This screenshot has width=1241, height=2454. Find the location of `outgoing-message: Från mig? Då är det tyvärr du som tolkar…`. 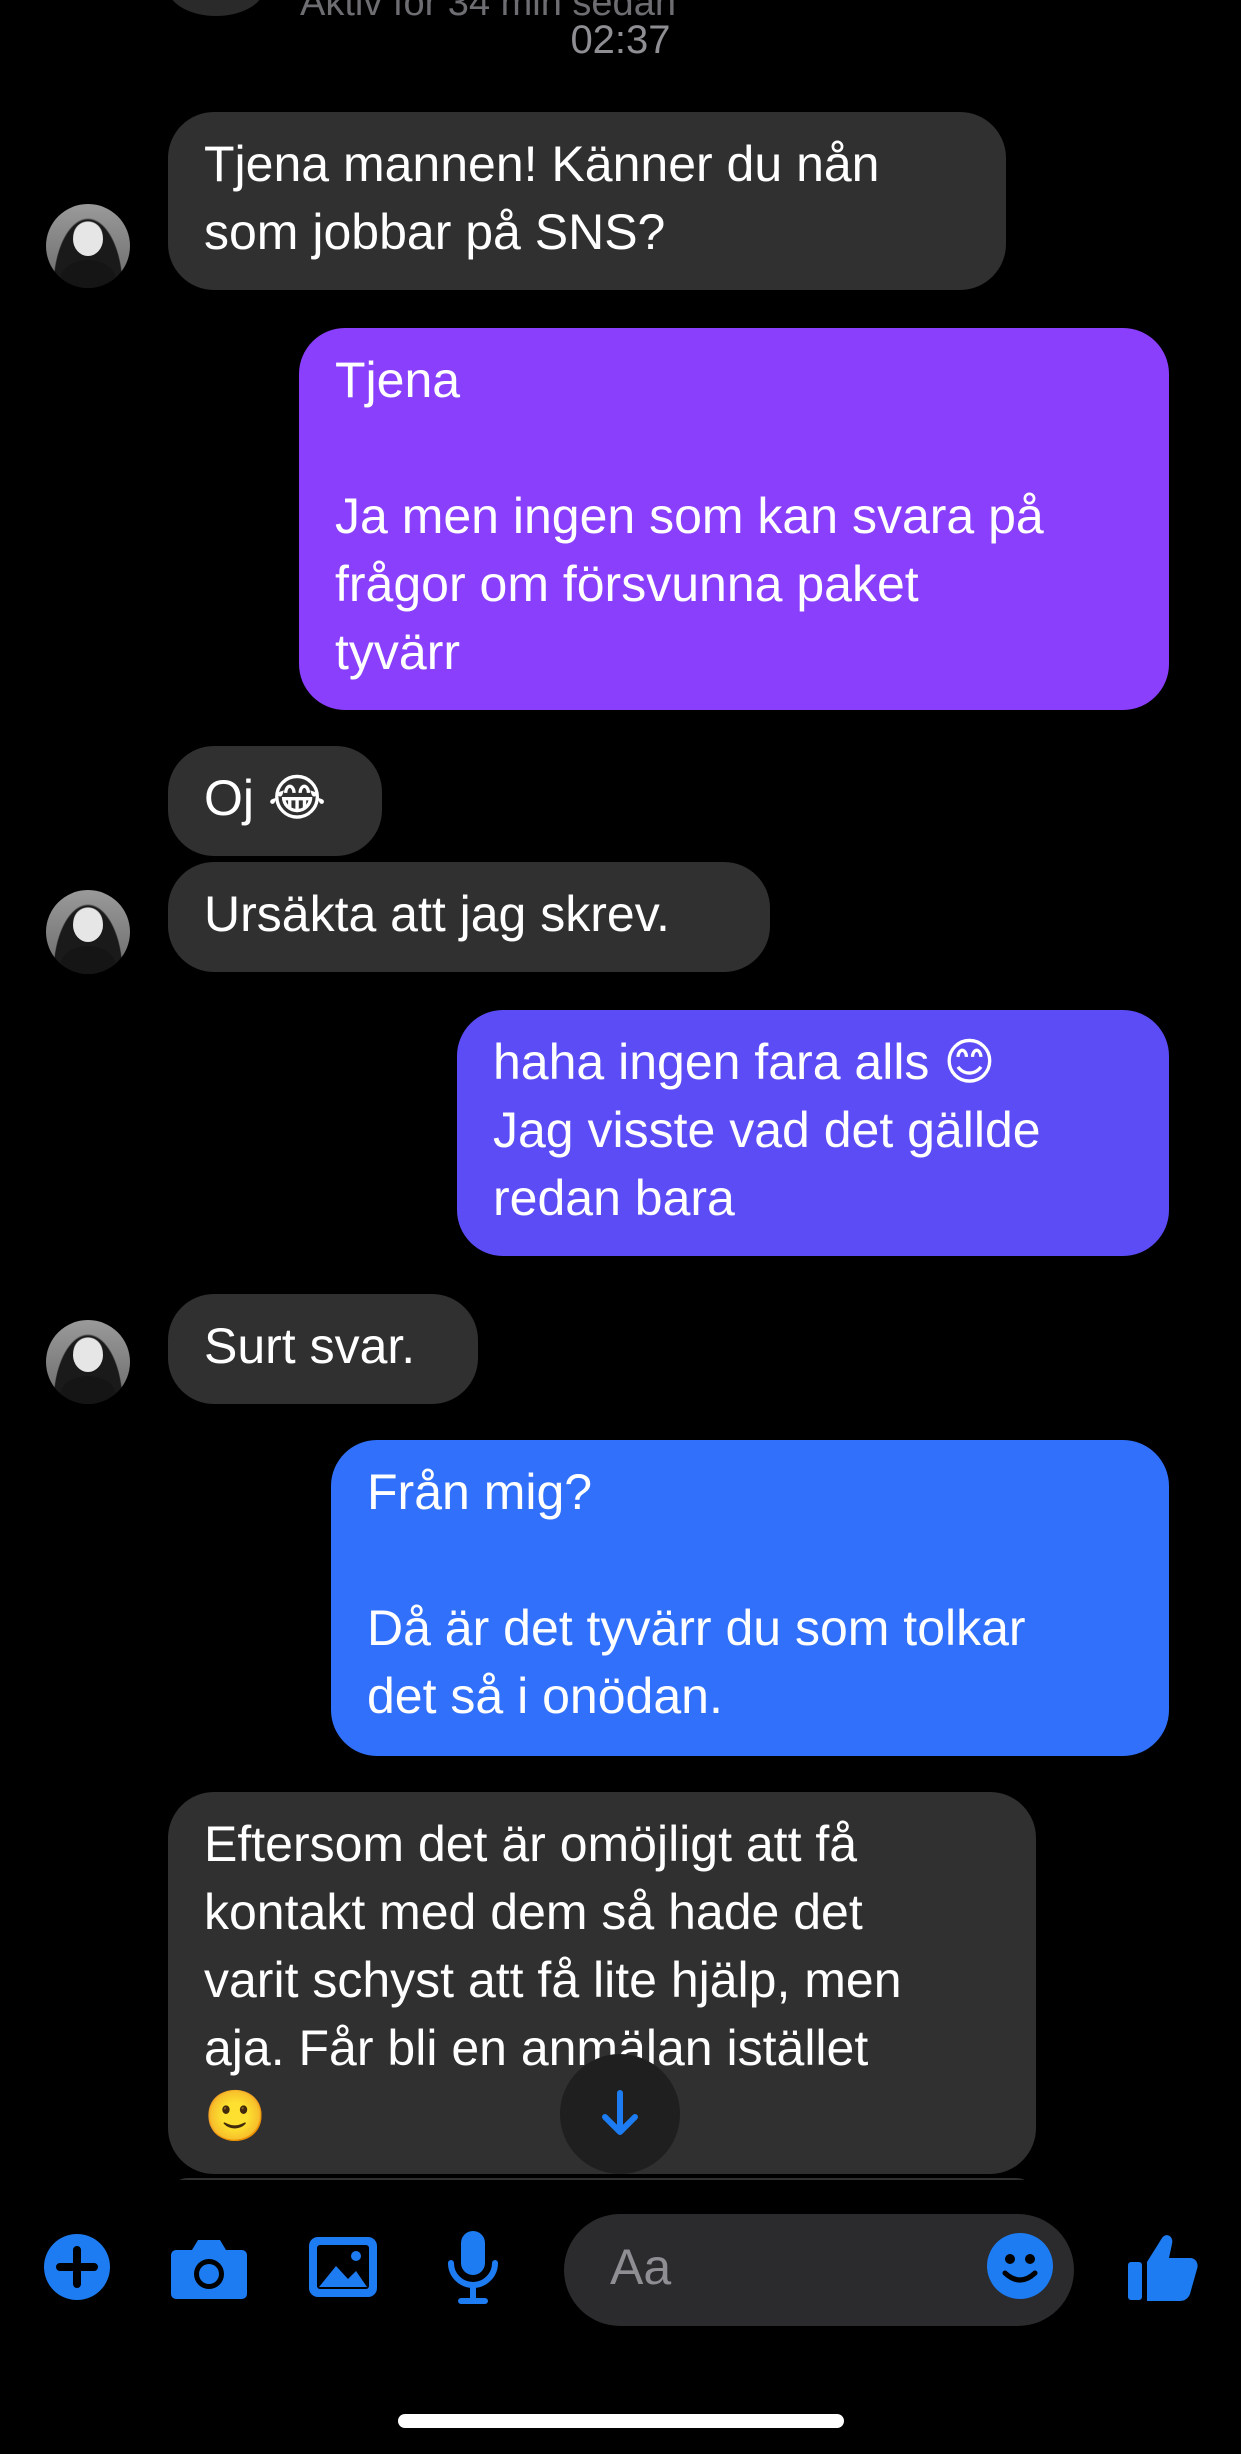

outgoing-message: Från mig? Då är det tyvärr du som tolkar… is located at coordinates (750, 1598).